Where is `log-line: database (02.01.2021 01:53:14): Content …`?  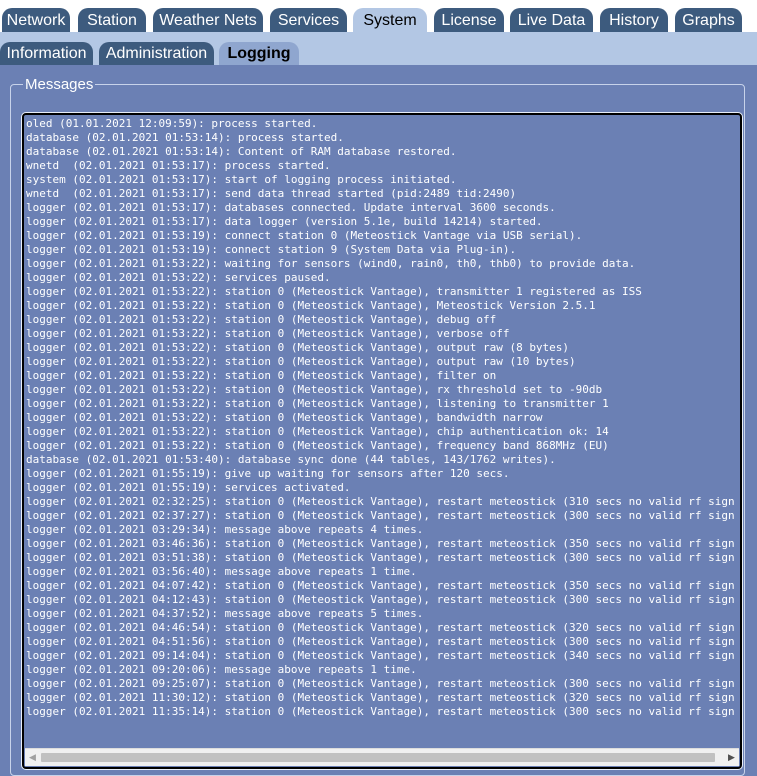 log-line: database (02.01.2021 01:53:14): Content … is located at coordinates (241, 151).